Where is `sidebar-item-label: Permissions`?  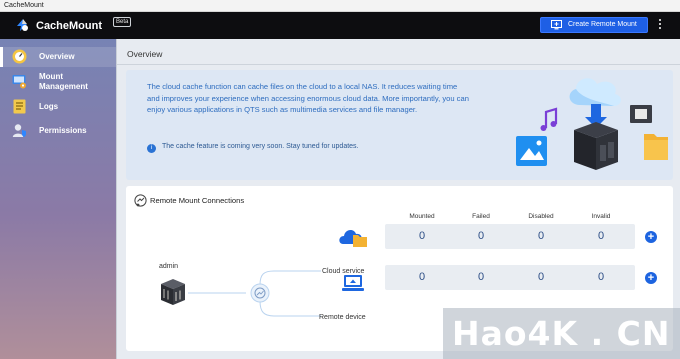
sidebar-item-label: Permissions is located at coordinates (63, 130).